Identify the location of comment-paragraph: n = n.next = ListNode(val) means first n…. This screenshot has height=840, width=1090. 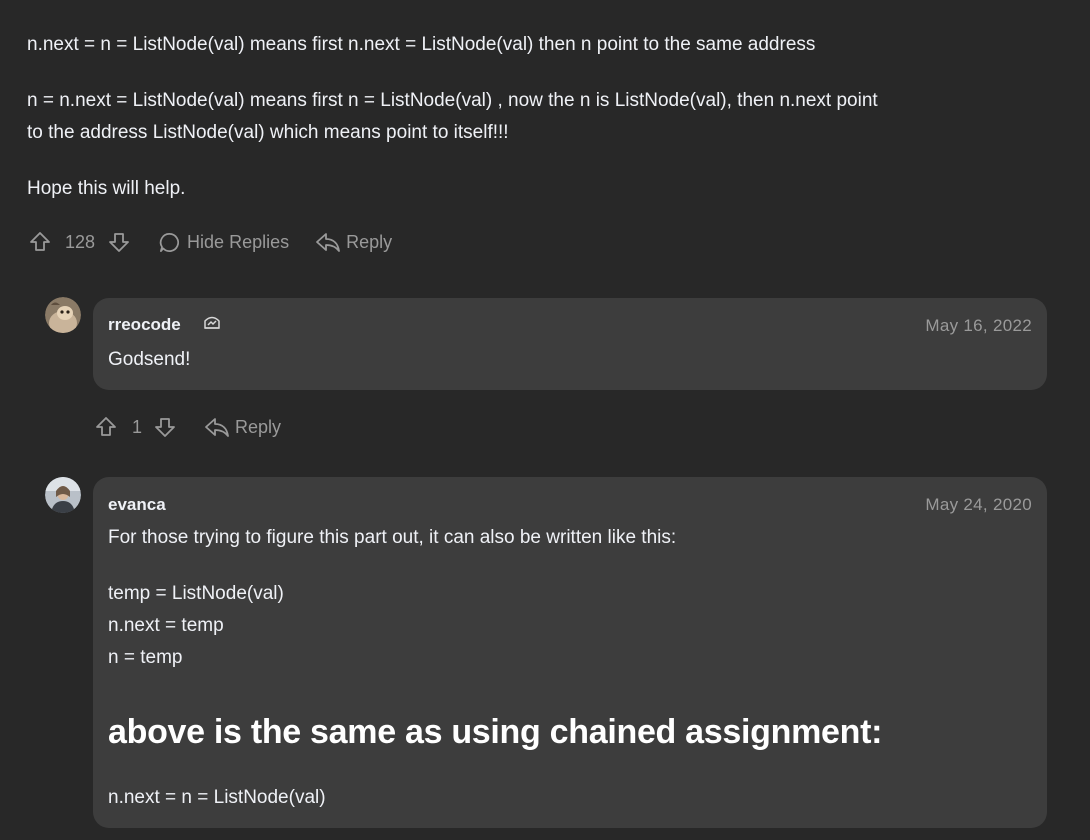
(452, 100).